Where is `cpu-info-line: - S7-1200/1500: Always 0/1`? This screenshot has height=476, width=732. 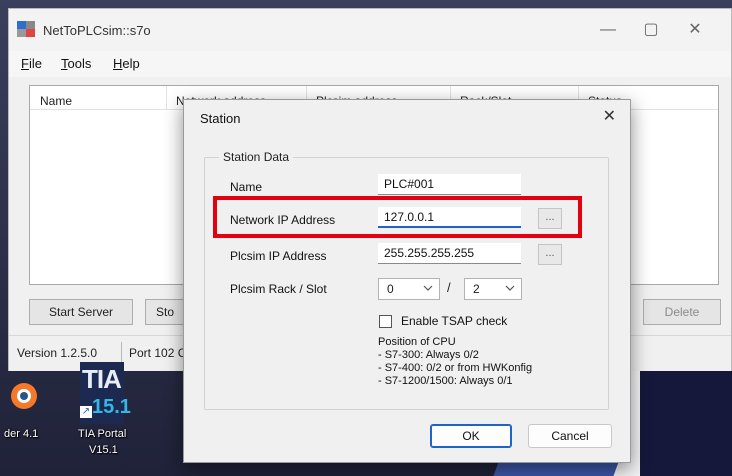
cpu-info-line: - S7-1200/1500: Always 0/1 is located at coordinates (445, 381).